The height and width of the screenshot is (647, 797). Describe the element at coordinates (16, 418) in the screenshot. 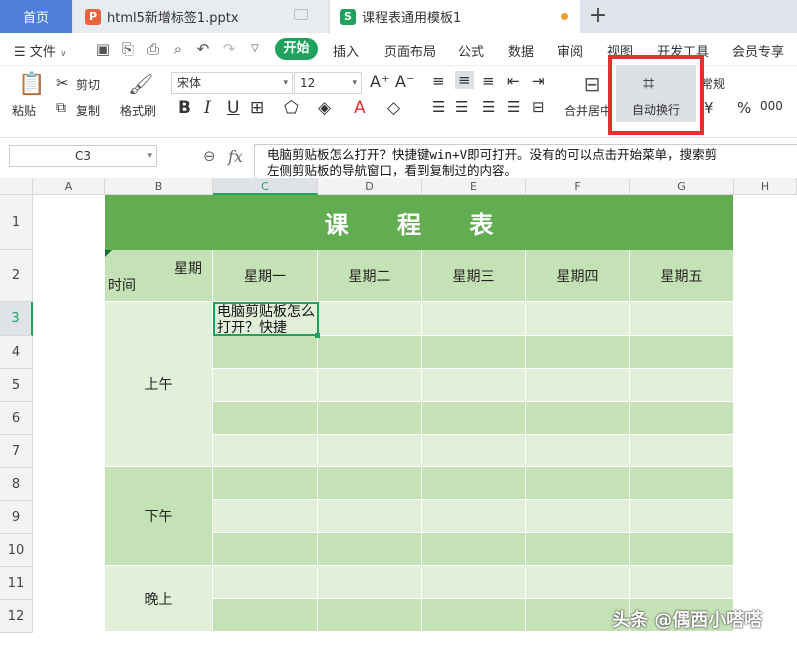

I see `row-header: 6` at that location.